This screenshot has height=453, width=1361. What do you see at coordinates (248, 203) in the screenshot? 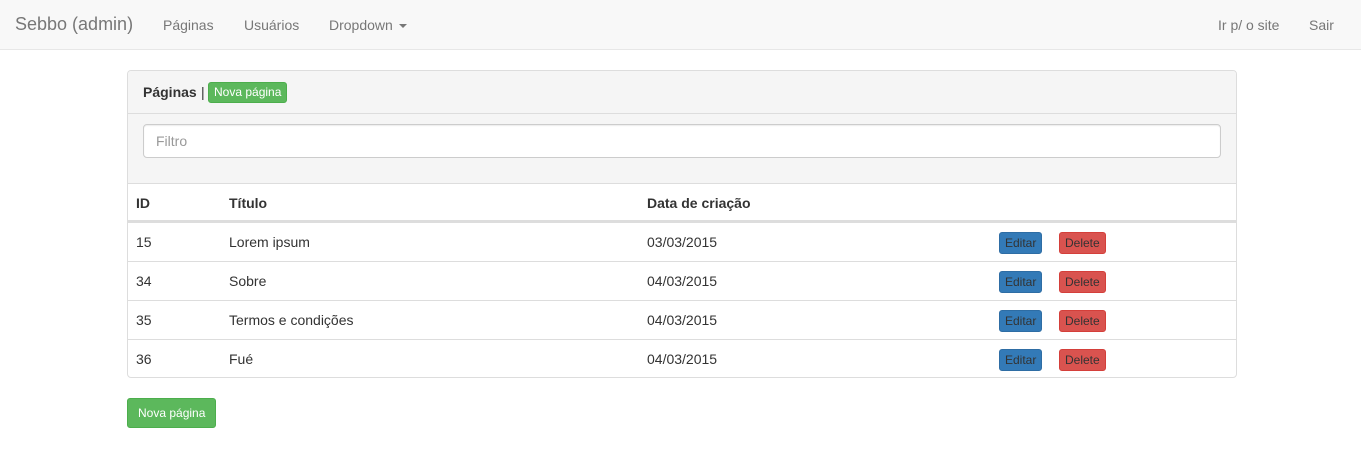
I see `column-header-title: Título` at bounding box center [248, 203].